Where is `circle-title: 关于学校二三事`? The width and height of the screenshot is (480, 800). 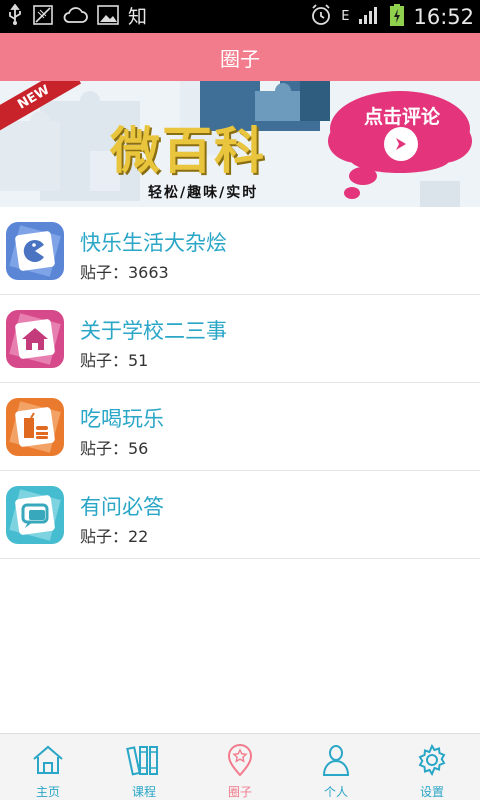 circle-title: 关于学校二三事 is located at coordinates (153, 331).